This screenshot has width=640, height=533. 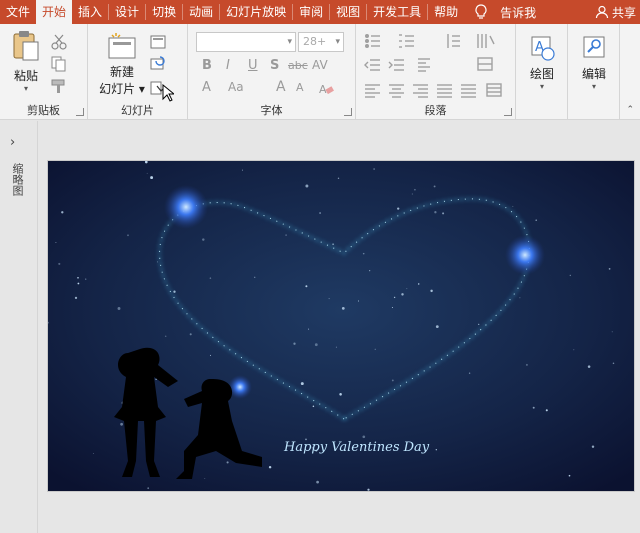 What do you see at coordinates (228, 65) in the screenshot?
I see `italic-button: I` at bounding box center [228, 65].